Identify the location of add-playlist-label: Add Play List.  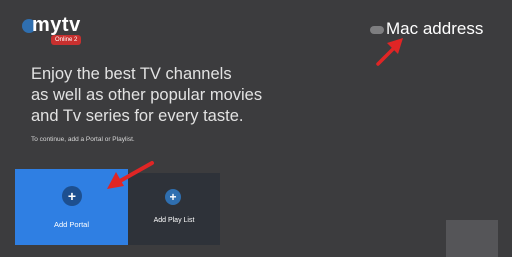
(174, 220).